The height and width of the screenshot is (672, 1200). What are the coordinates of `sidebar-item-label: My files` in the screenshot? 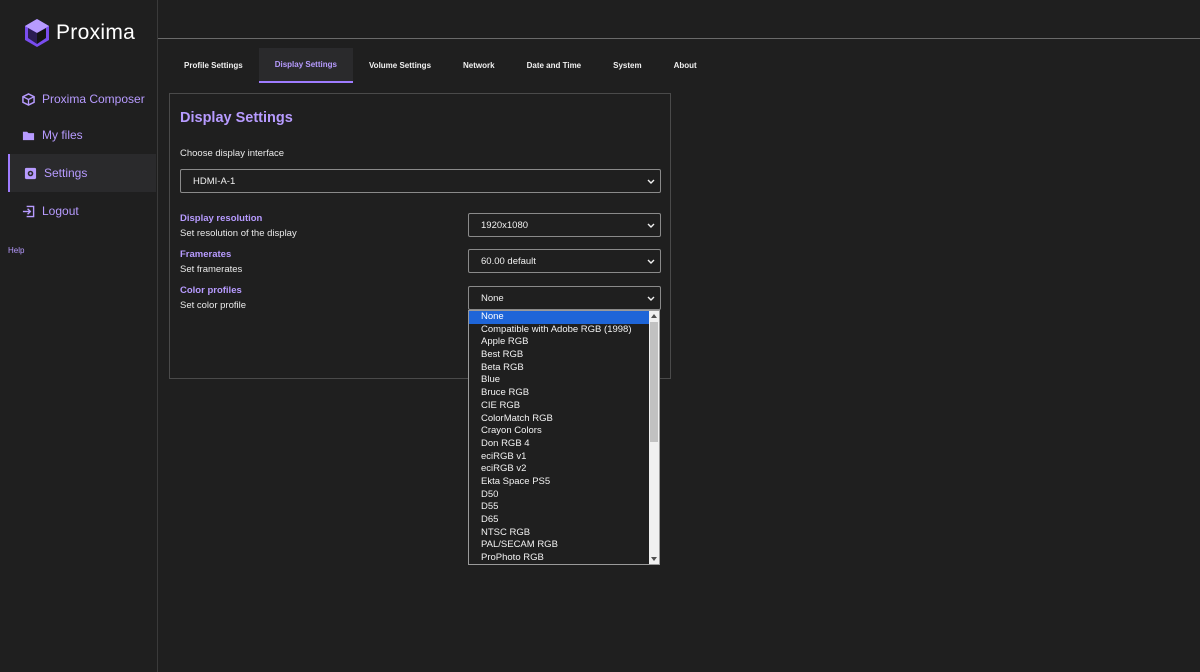 It's located at (62, 135).